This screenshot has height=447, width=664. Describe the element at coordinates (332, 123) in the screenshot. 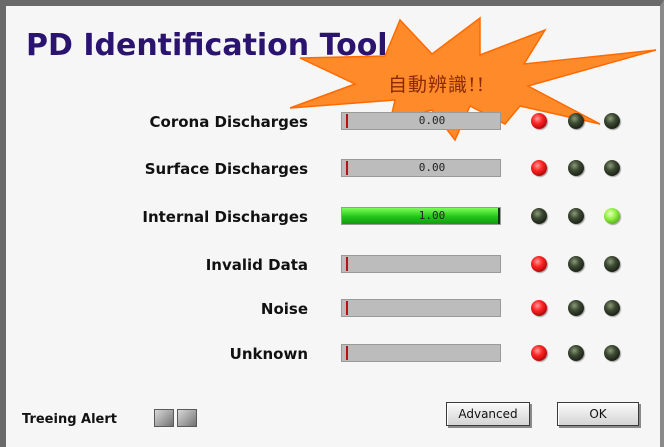

I see `row-corona-discharges: Corona Discharges 0.00` at that location.